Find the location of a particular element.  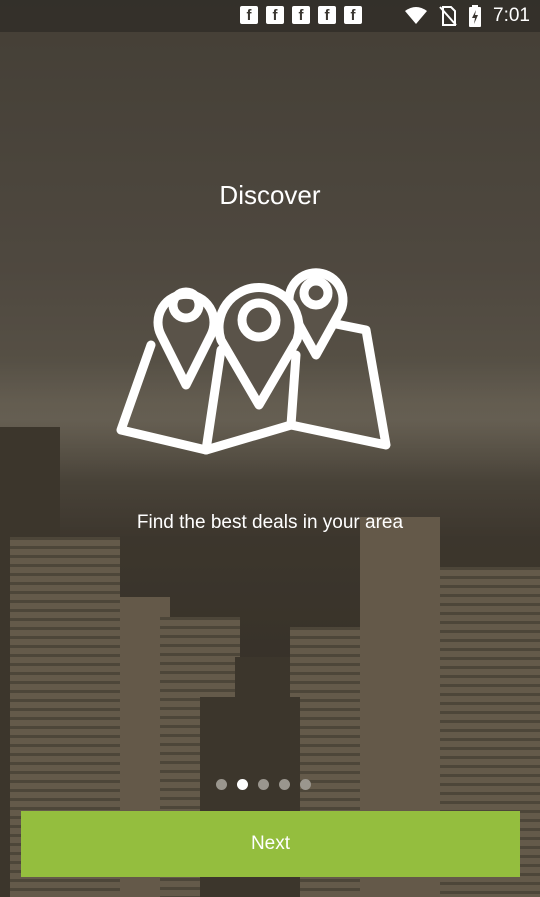

status-bar: f f f f f 7:01 is located at coordinates (270, 16).